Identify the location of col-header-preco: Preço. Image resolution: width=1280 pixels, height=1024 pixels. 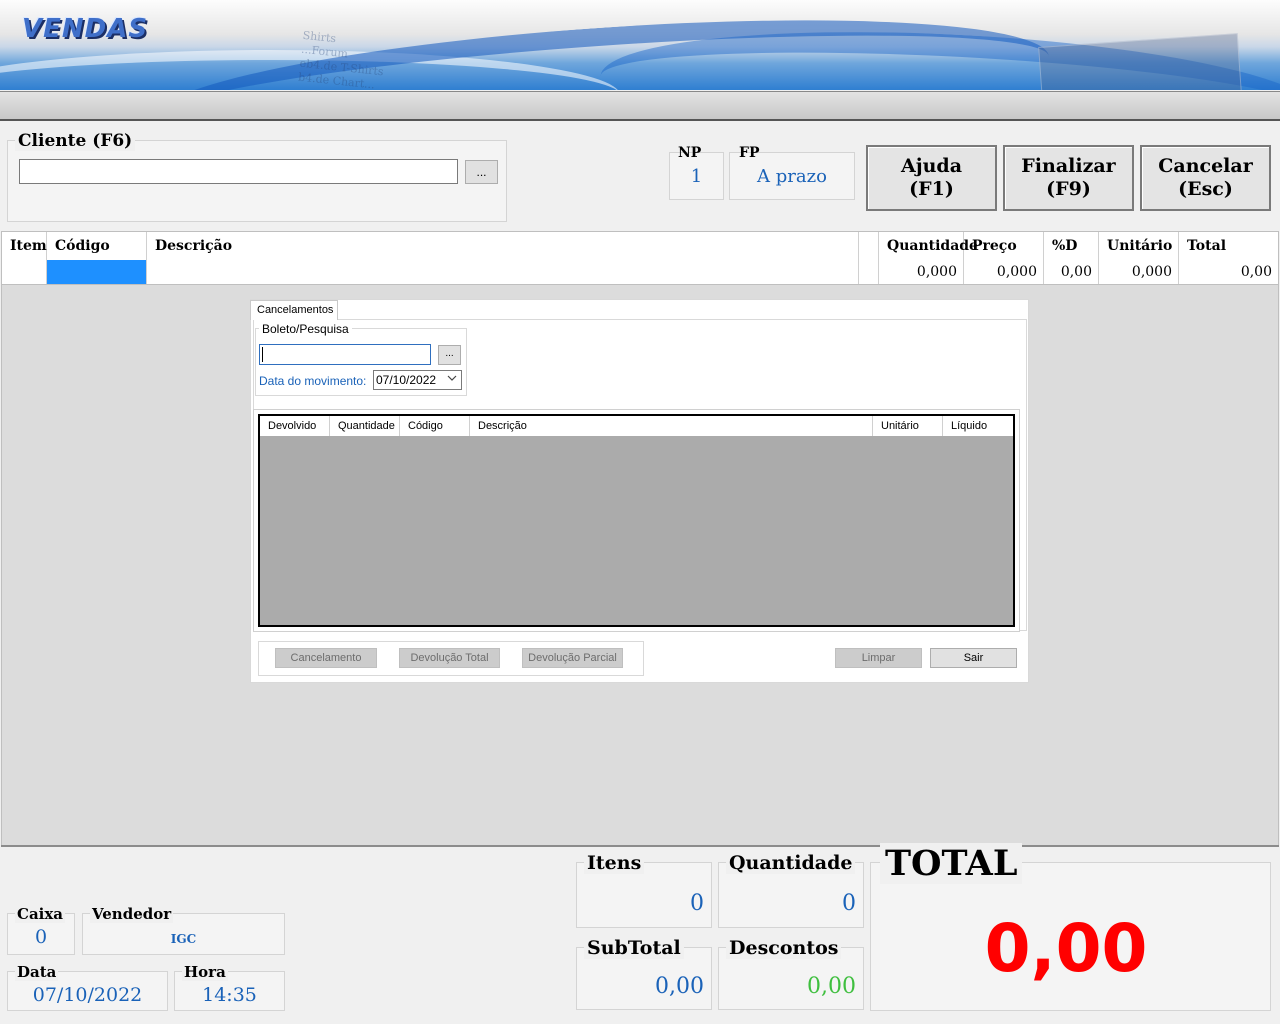
(1004, 246).